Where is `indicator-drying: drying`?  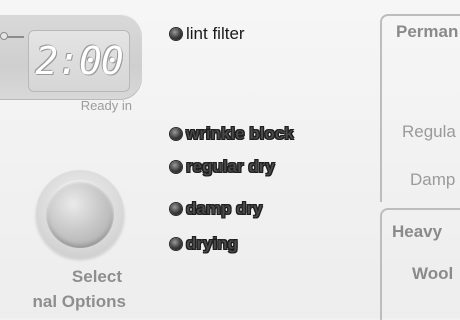
indicator-drying: drying is located at coordinates (204, 244).